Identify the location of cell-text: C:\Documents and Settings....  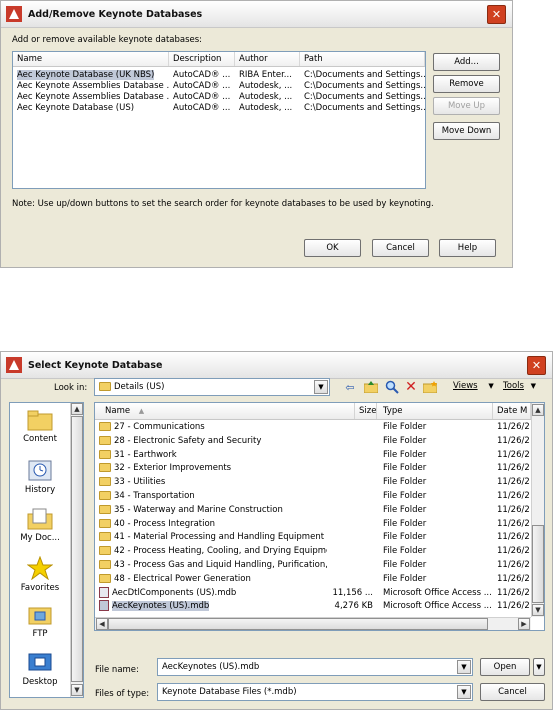
(364, 97).